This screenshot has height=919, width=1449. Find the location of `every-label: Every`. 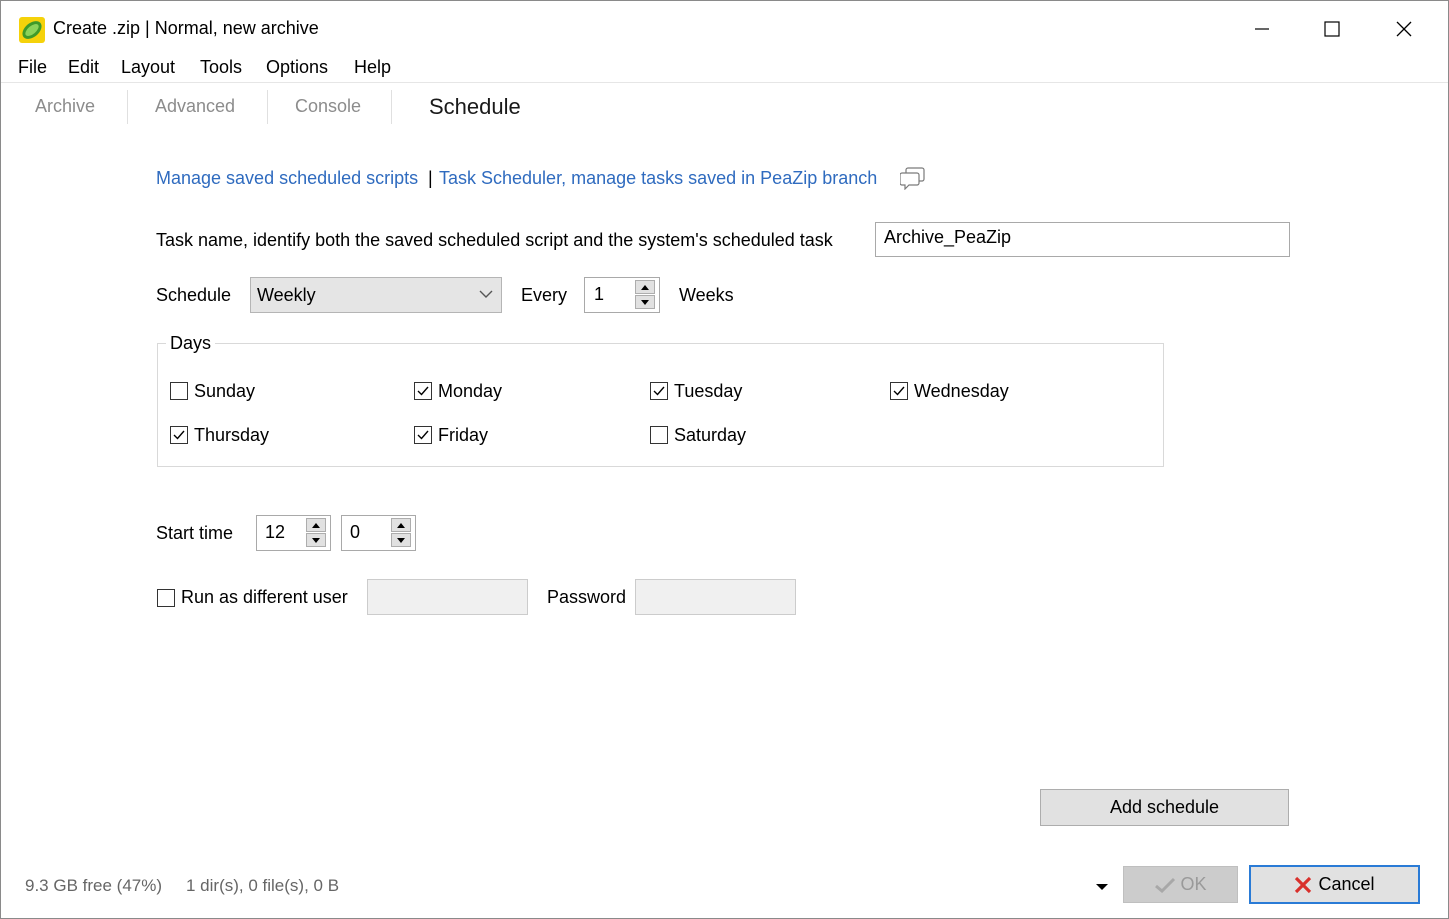

every-label: Every is located at coordinates (544, 295).